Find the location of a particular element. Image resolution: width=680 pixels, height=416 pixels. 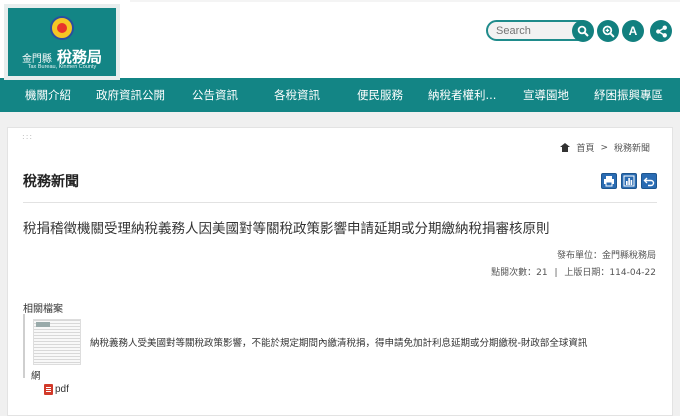

search-button is located at coordinates (583, 31).